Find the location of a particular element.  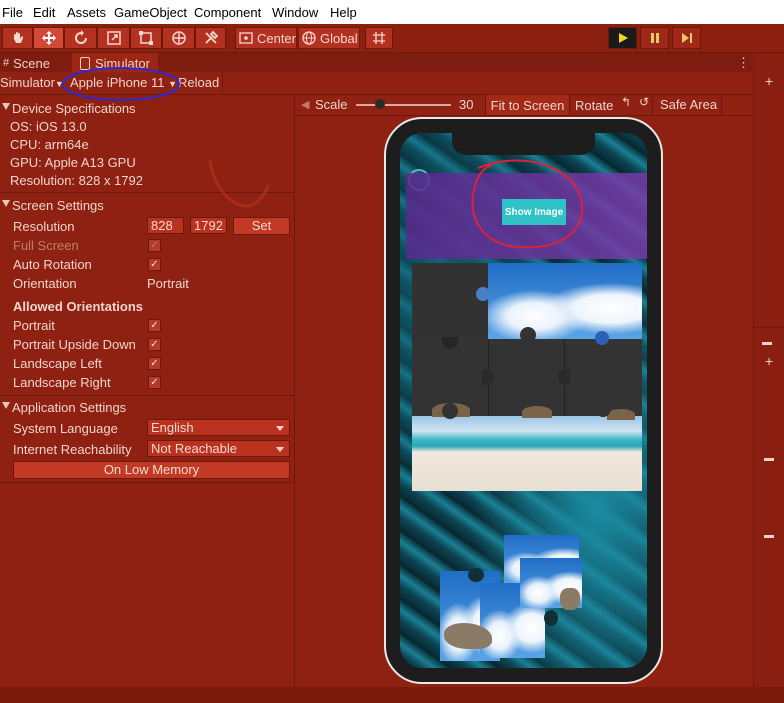

hand-tool-button is located at coordinates (17, 38).